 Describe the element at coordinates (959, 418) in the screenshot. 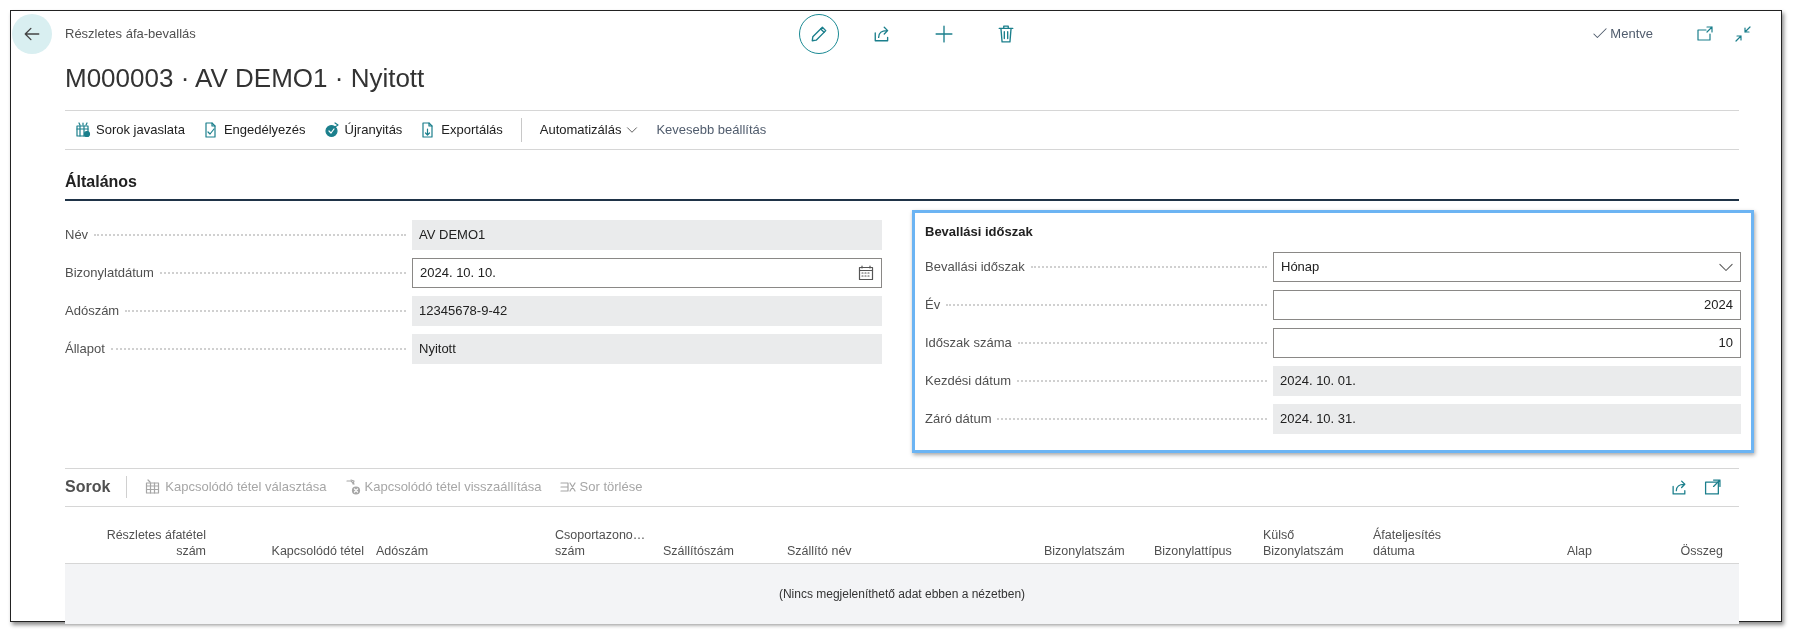

I see `field-label: Záró dátum` at that location.